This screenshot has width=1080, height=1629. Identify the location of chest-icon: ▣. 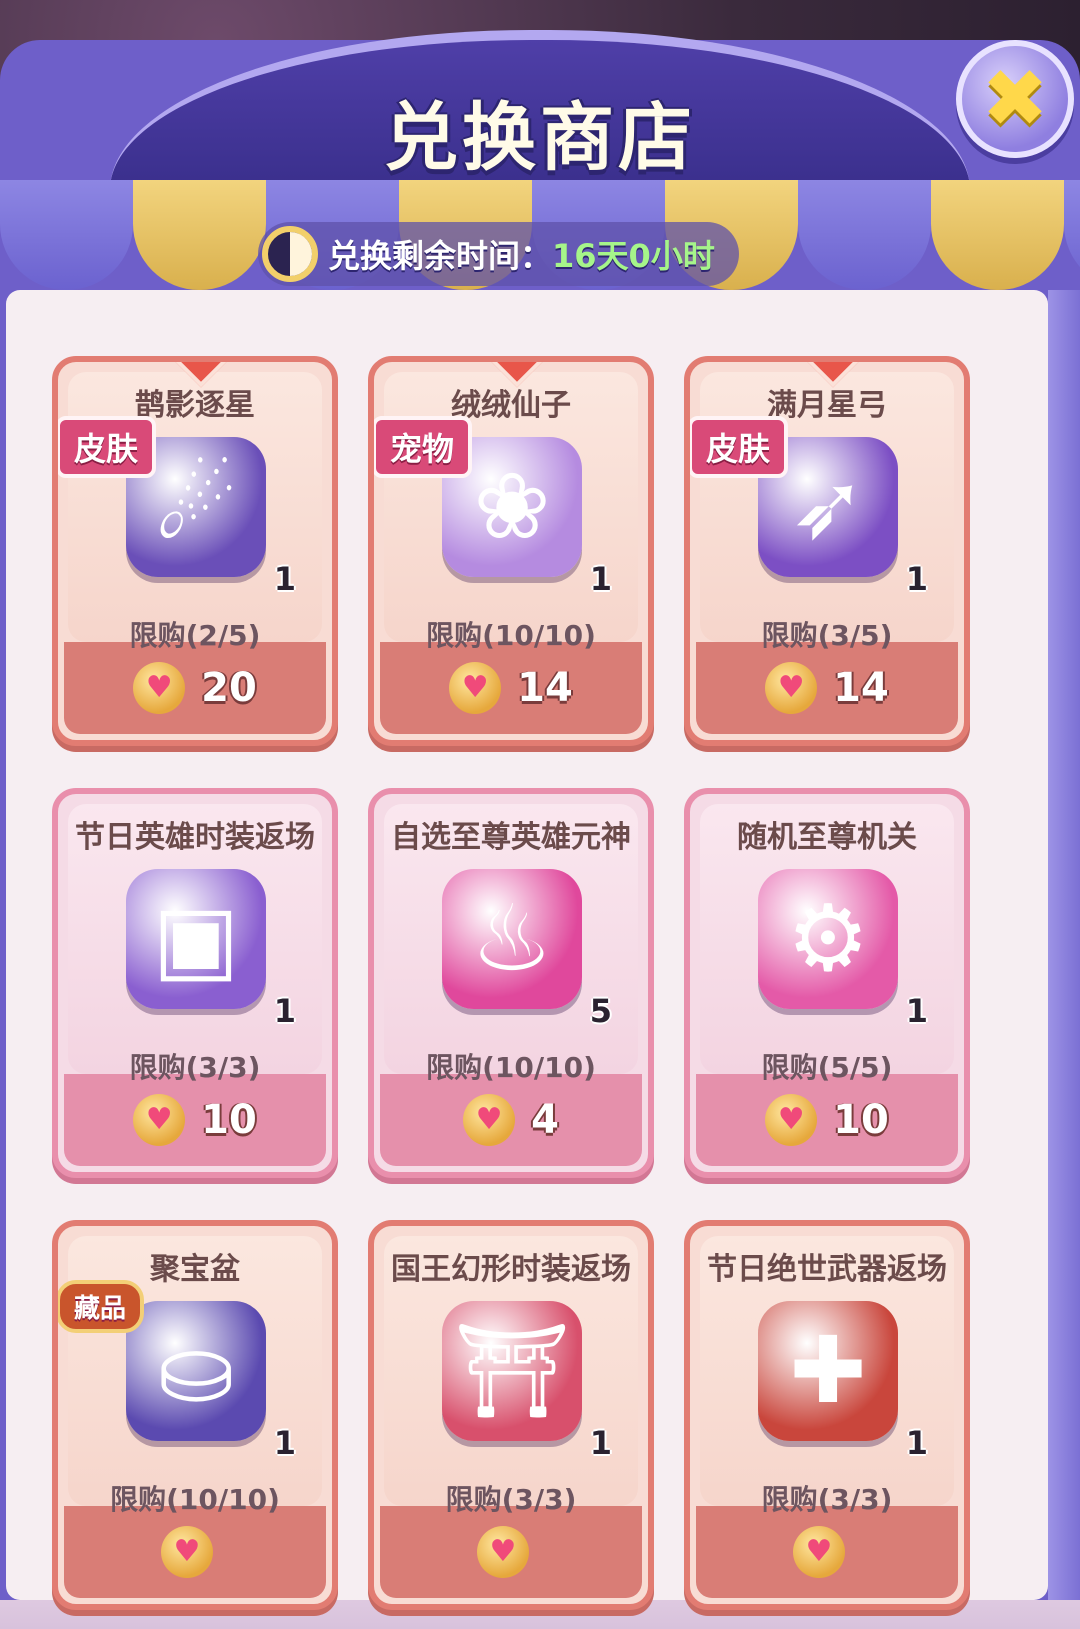
(196, 939).